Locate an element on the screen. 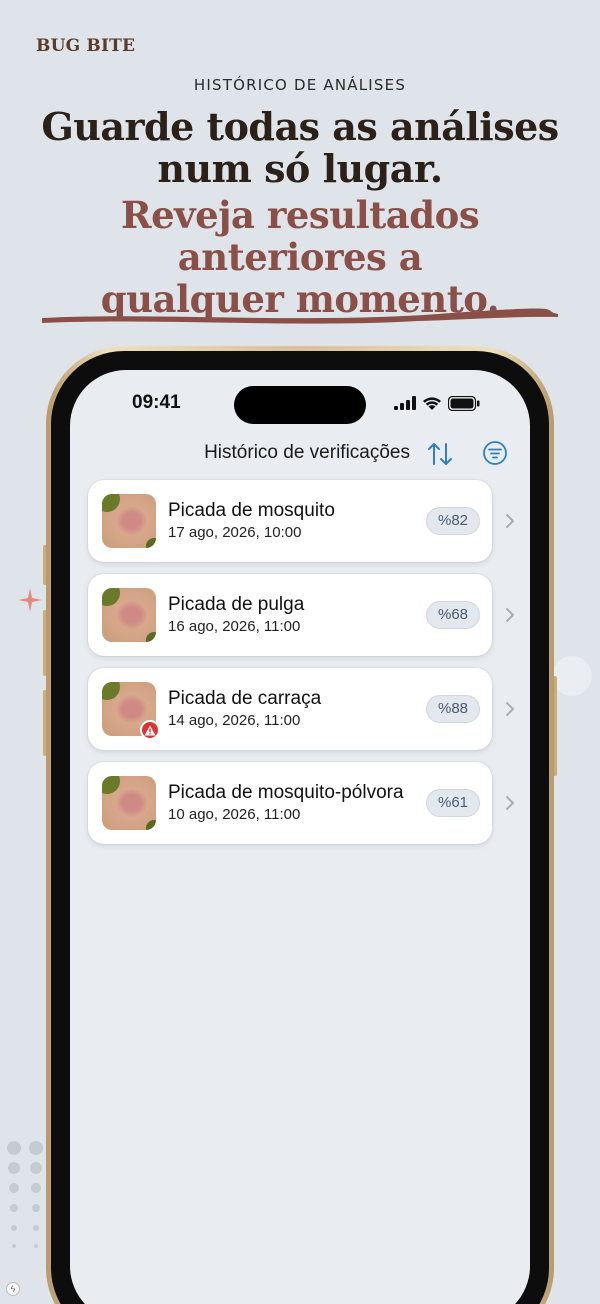 Image resolution: width=600 pixels, height=1304 pixels. confidence-badge: %61 is located at coordinates (453, 803).